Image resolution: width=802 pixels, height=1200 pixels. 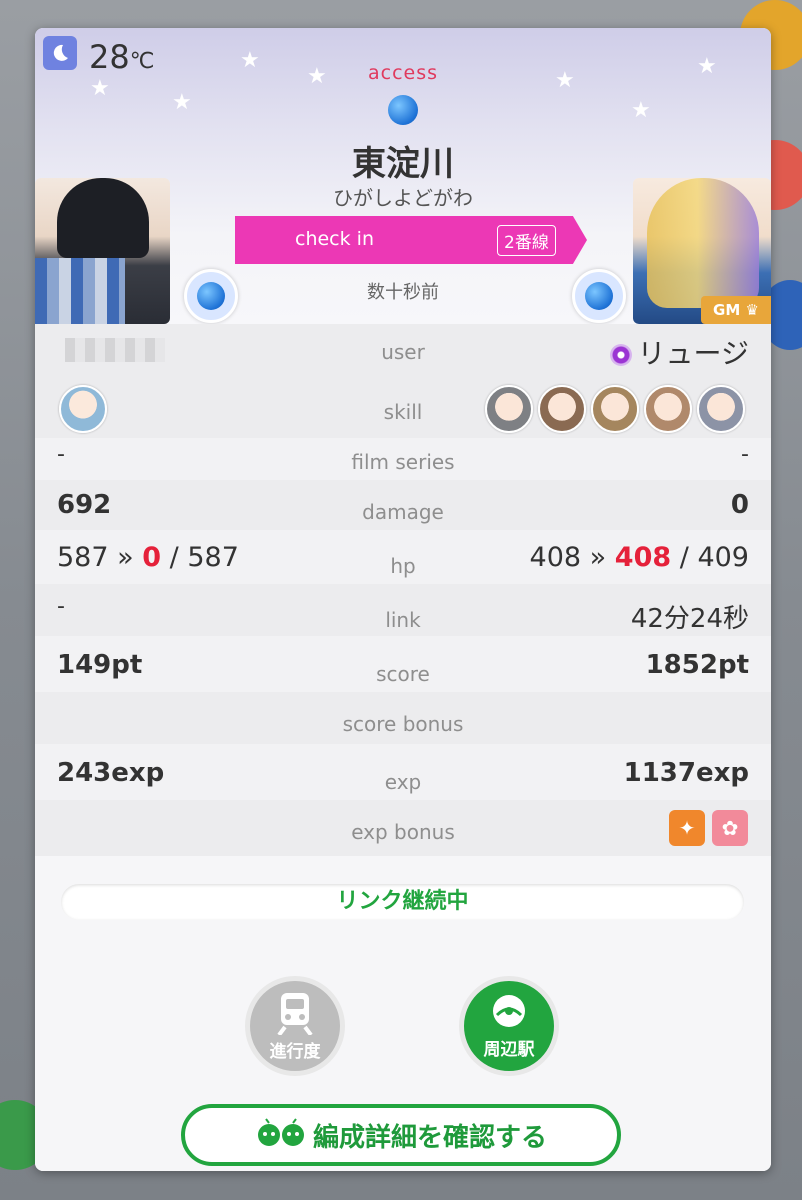 What do you see at coordinates (403, 724) in the screenshot?
I see `row-label: score bonus` at bounding box center [403, 724].